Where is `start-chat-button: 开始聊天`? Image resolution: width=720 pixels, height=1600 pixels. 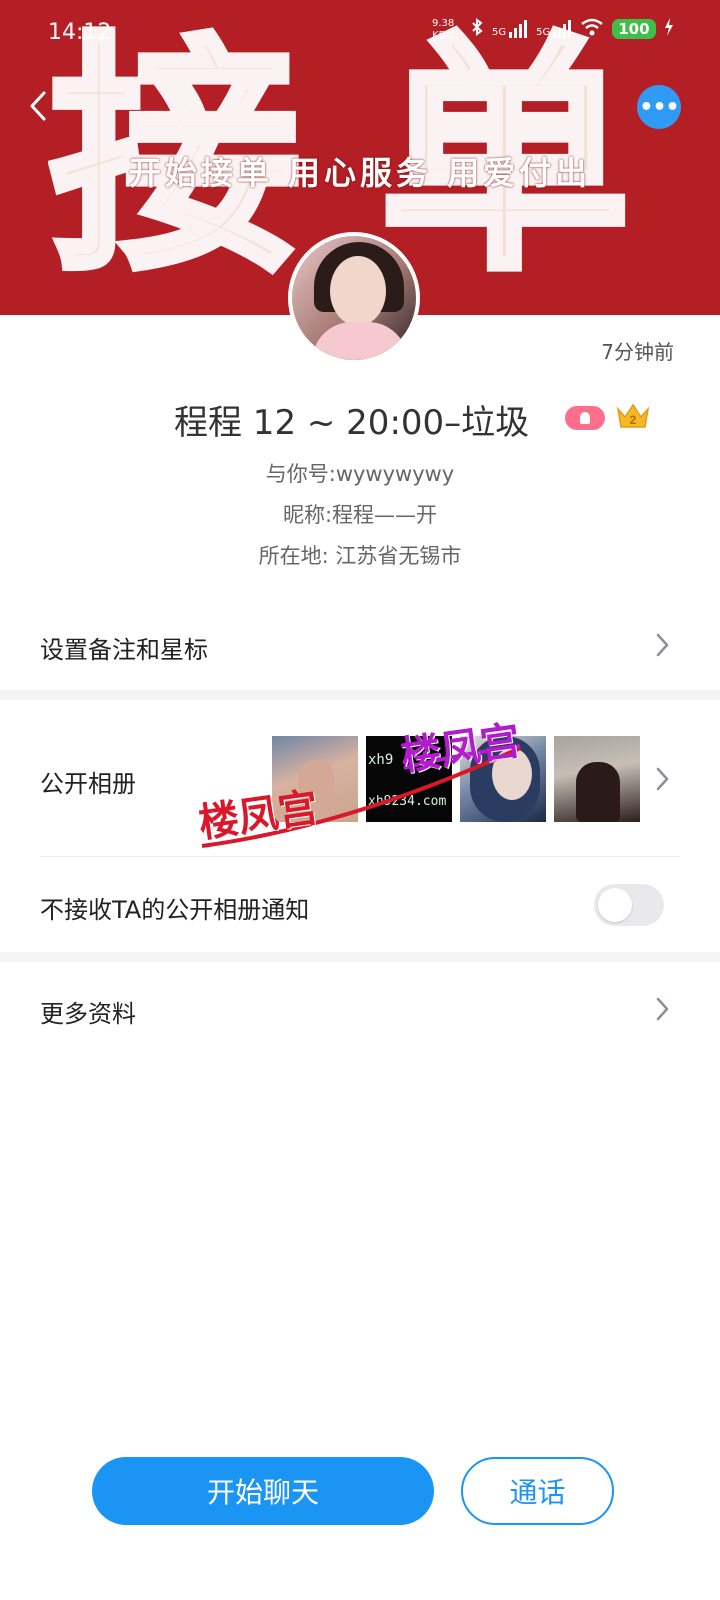 start-chat-button: 开始聊天 is located at coordinates (263, 1491).